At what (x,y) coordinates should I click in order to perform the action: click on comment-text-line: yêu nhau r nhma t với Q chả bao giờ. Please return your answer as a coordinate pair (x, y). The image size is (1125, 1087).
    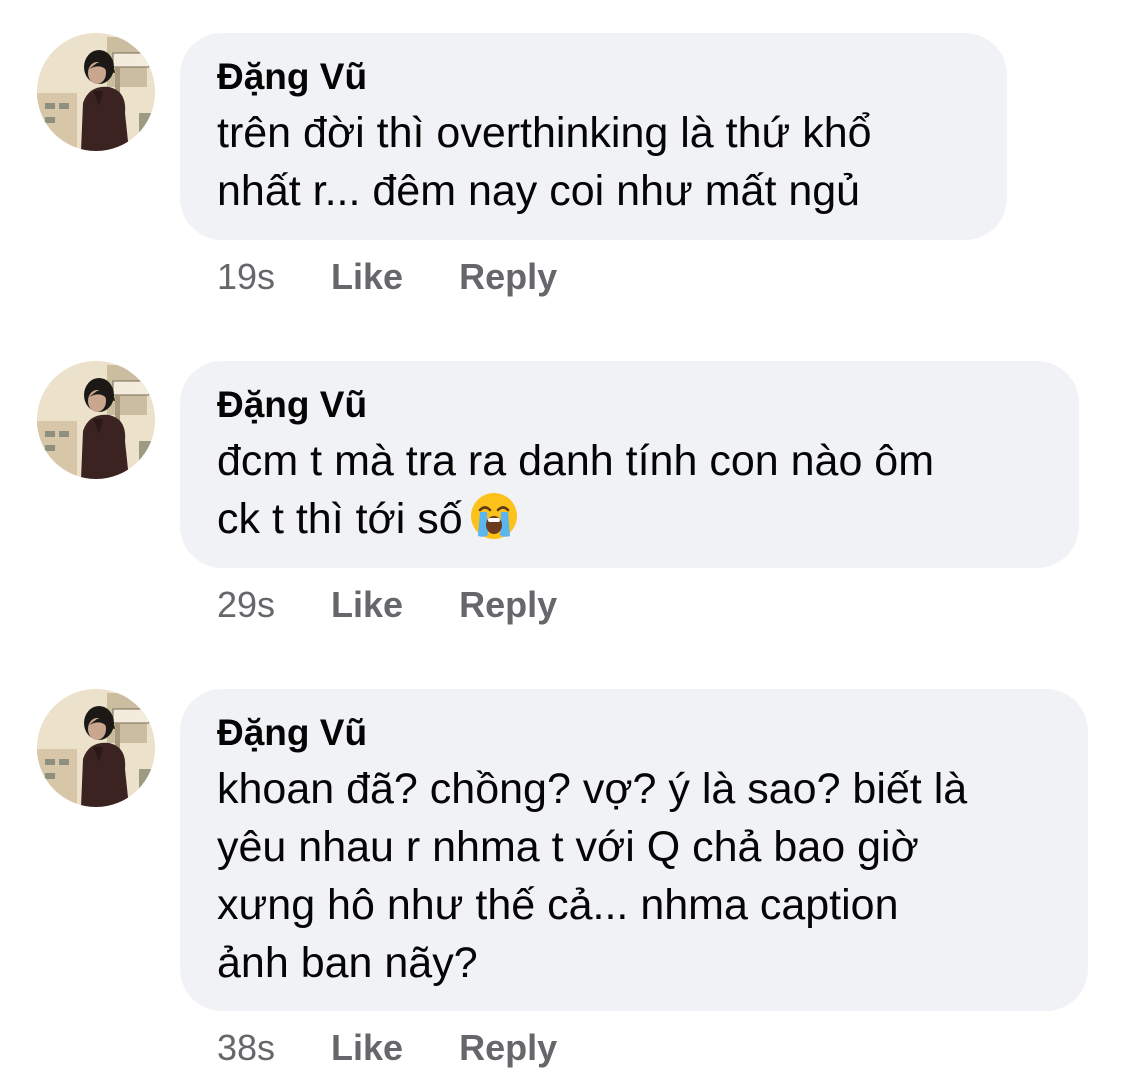
    Looking at the image, I should click on (568, 847).